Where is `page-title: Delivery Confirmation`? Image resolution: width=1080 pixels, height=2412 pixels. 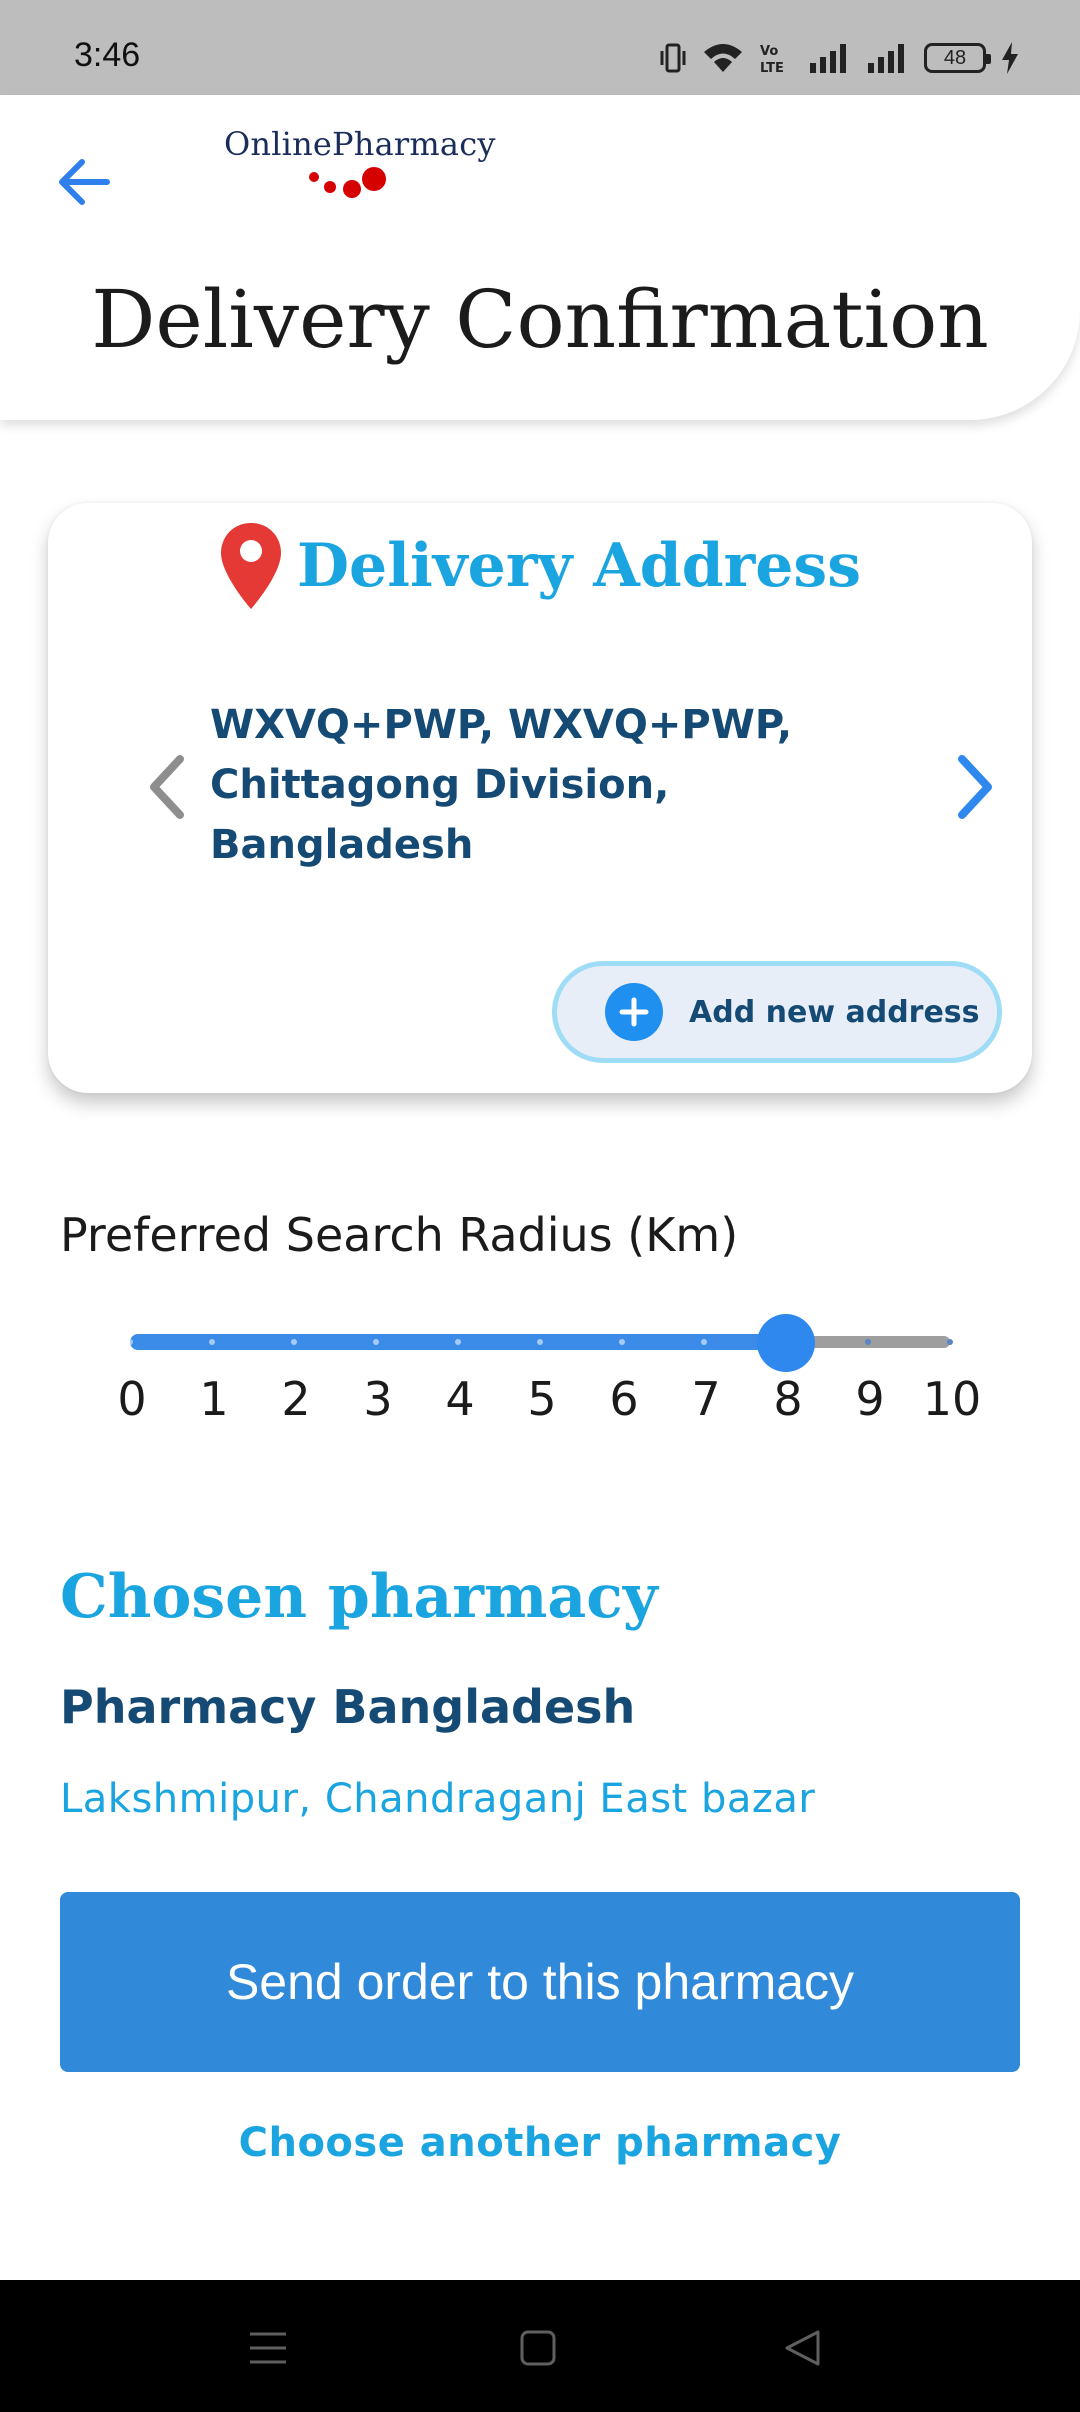 page-title: Delivery Confirmation is located at coordinates (540, 319).